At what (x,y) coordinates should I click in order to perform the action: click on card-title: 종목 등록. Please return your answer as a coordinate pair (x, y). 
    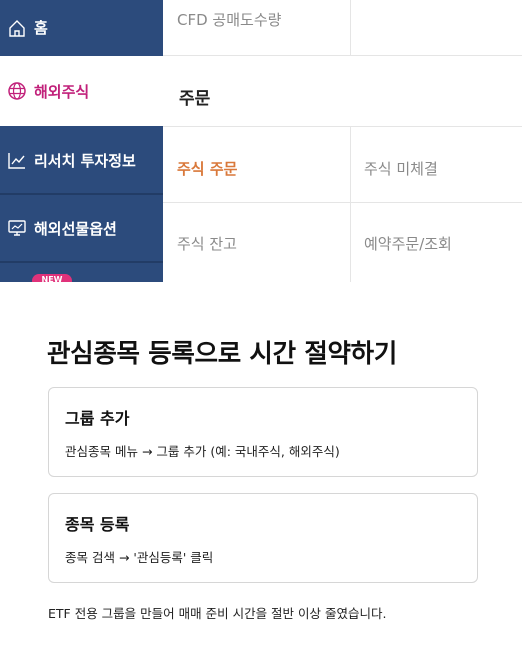
    Looking at the image, I should click on (97, 524).